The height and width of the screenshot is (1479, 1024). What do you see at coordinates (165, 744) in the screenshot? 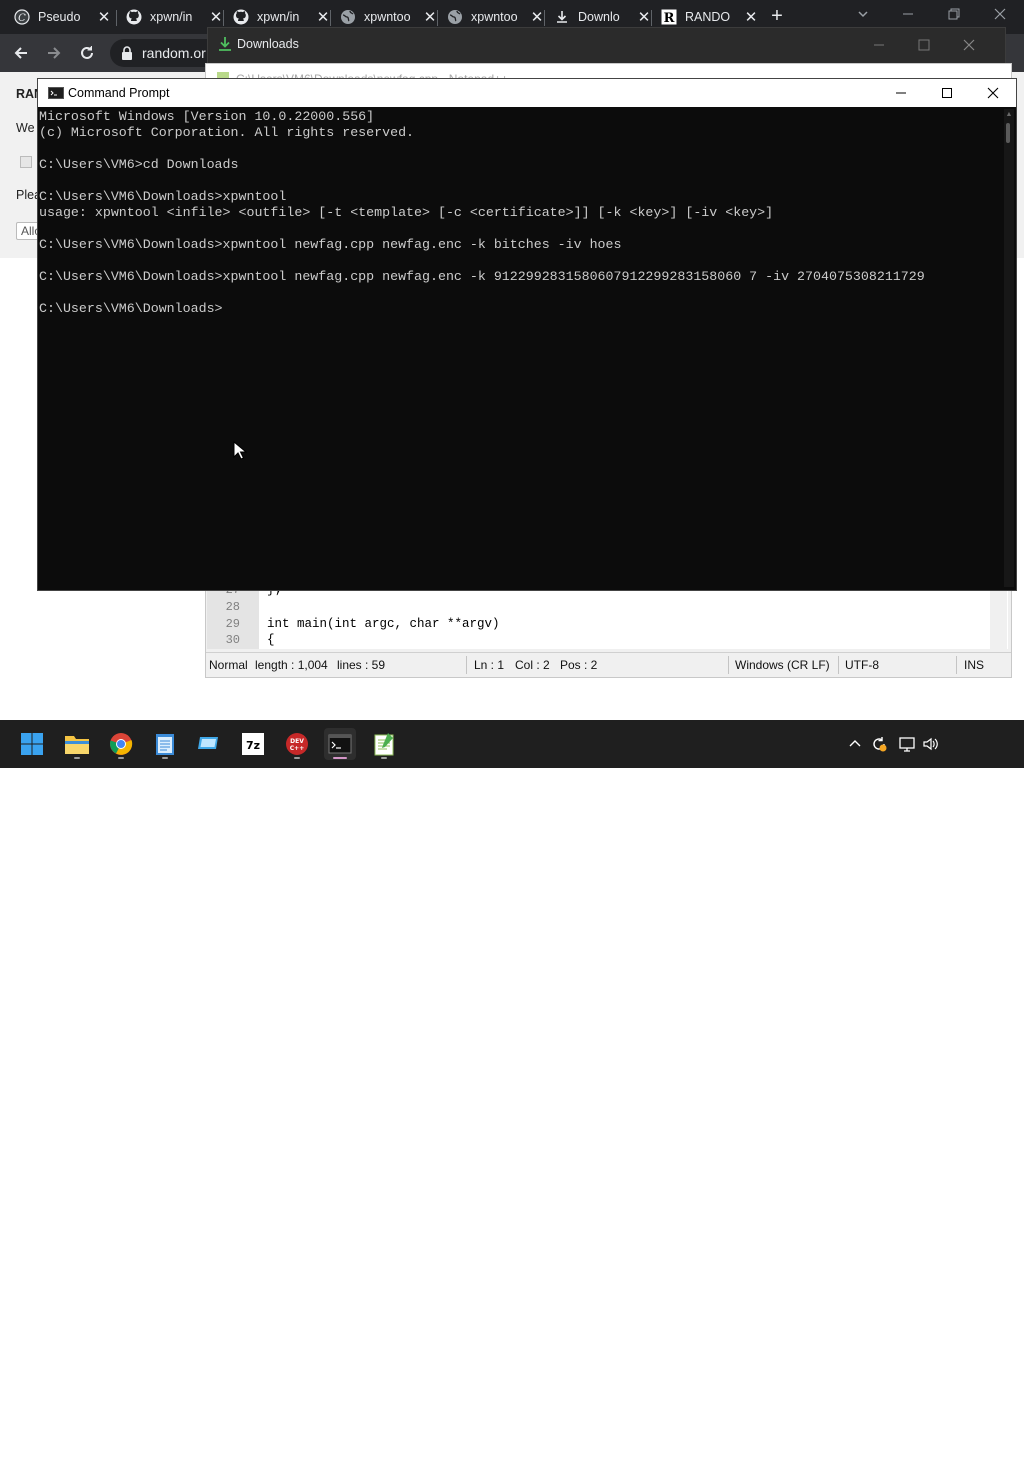
I see `notepad-icon` at bounding box center [165, 744].